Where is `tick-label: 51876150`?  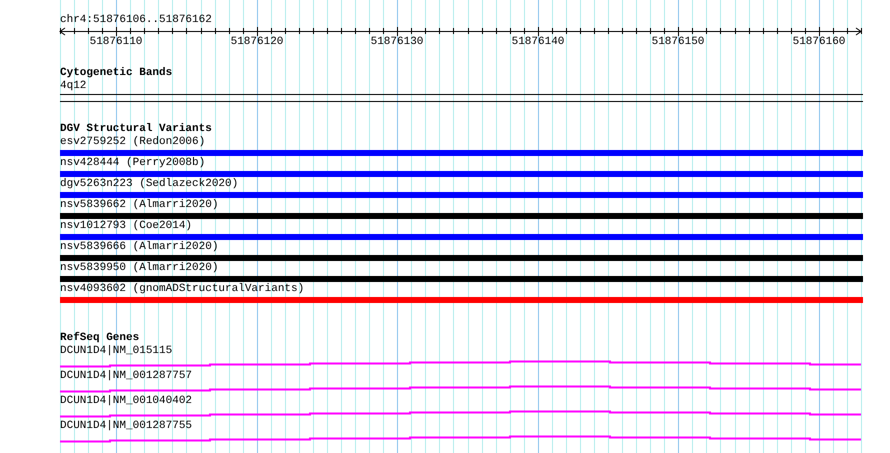 tick-label: 51876150 is located at coordinates (678, 42).